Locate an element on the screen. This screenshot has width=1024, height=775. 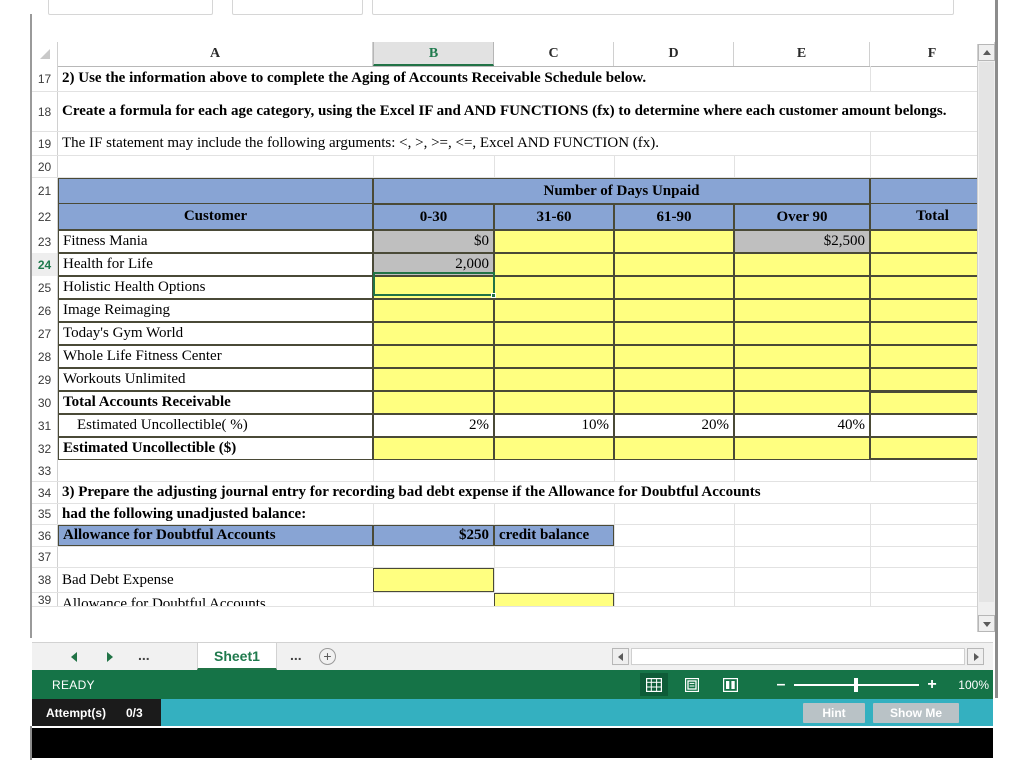
table-row: 28 Whole Life Fitness Center is located at coordinates (513, 356).